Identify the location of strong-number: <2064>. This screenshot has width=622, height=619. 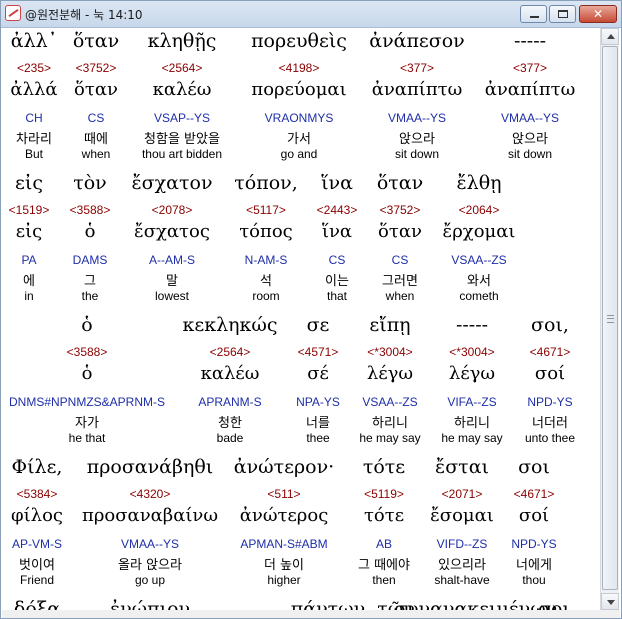
(479, 210).